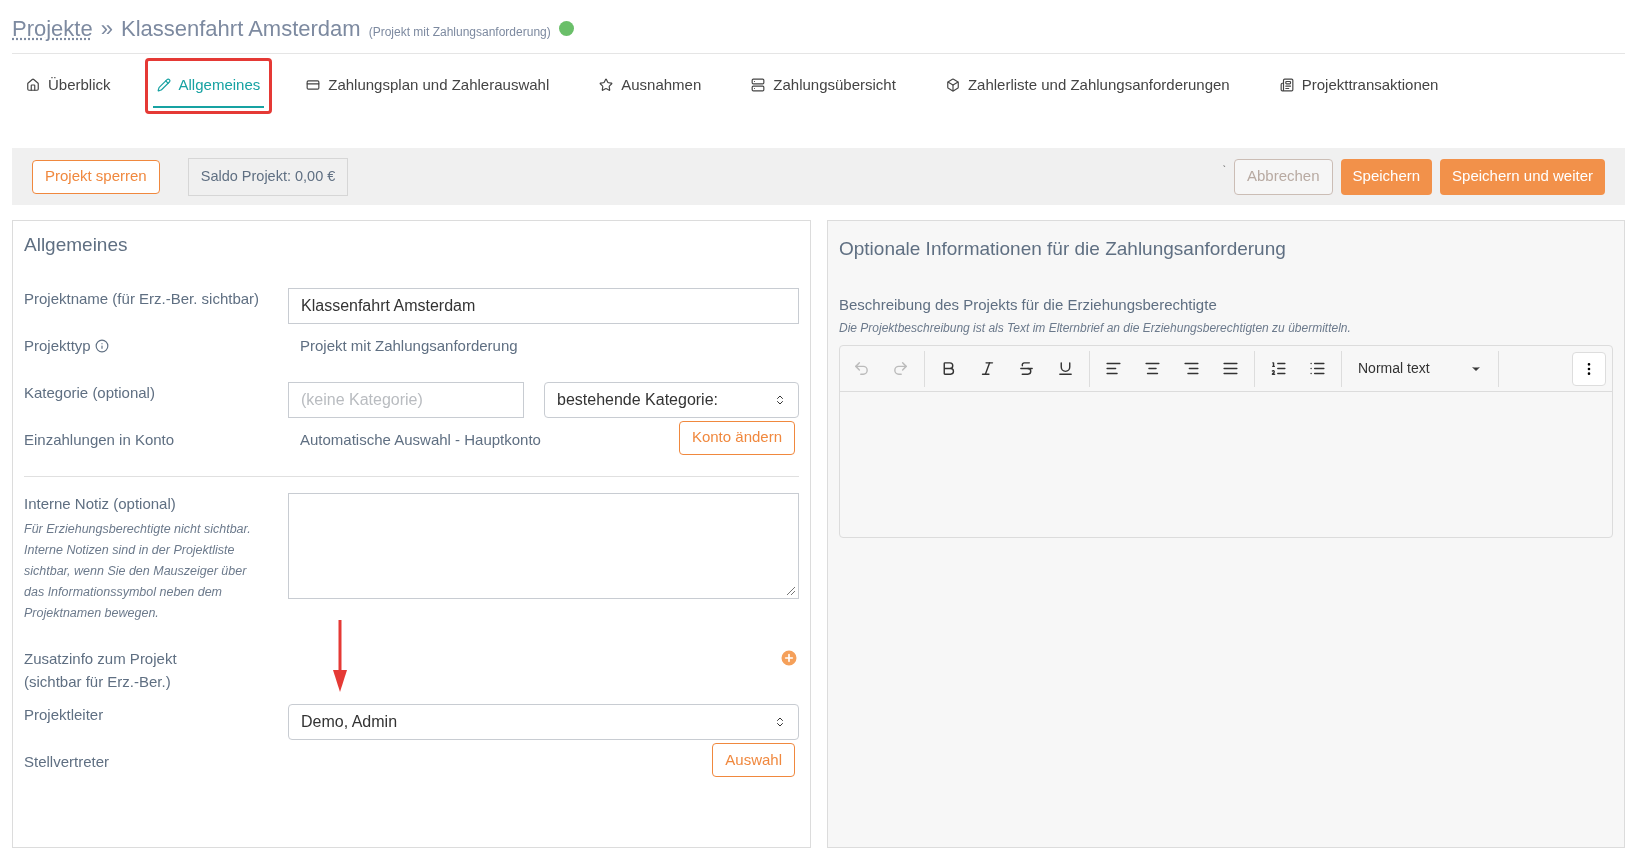 The width and height of the screenshot is (1637, 861). I want to click on field-label: (sichtbar für Erz.-Ber.), so click(98, 681).